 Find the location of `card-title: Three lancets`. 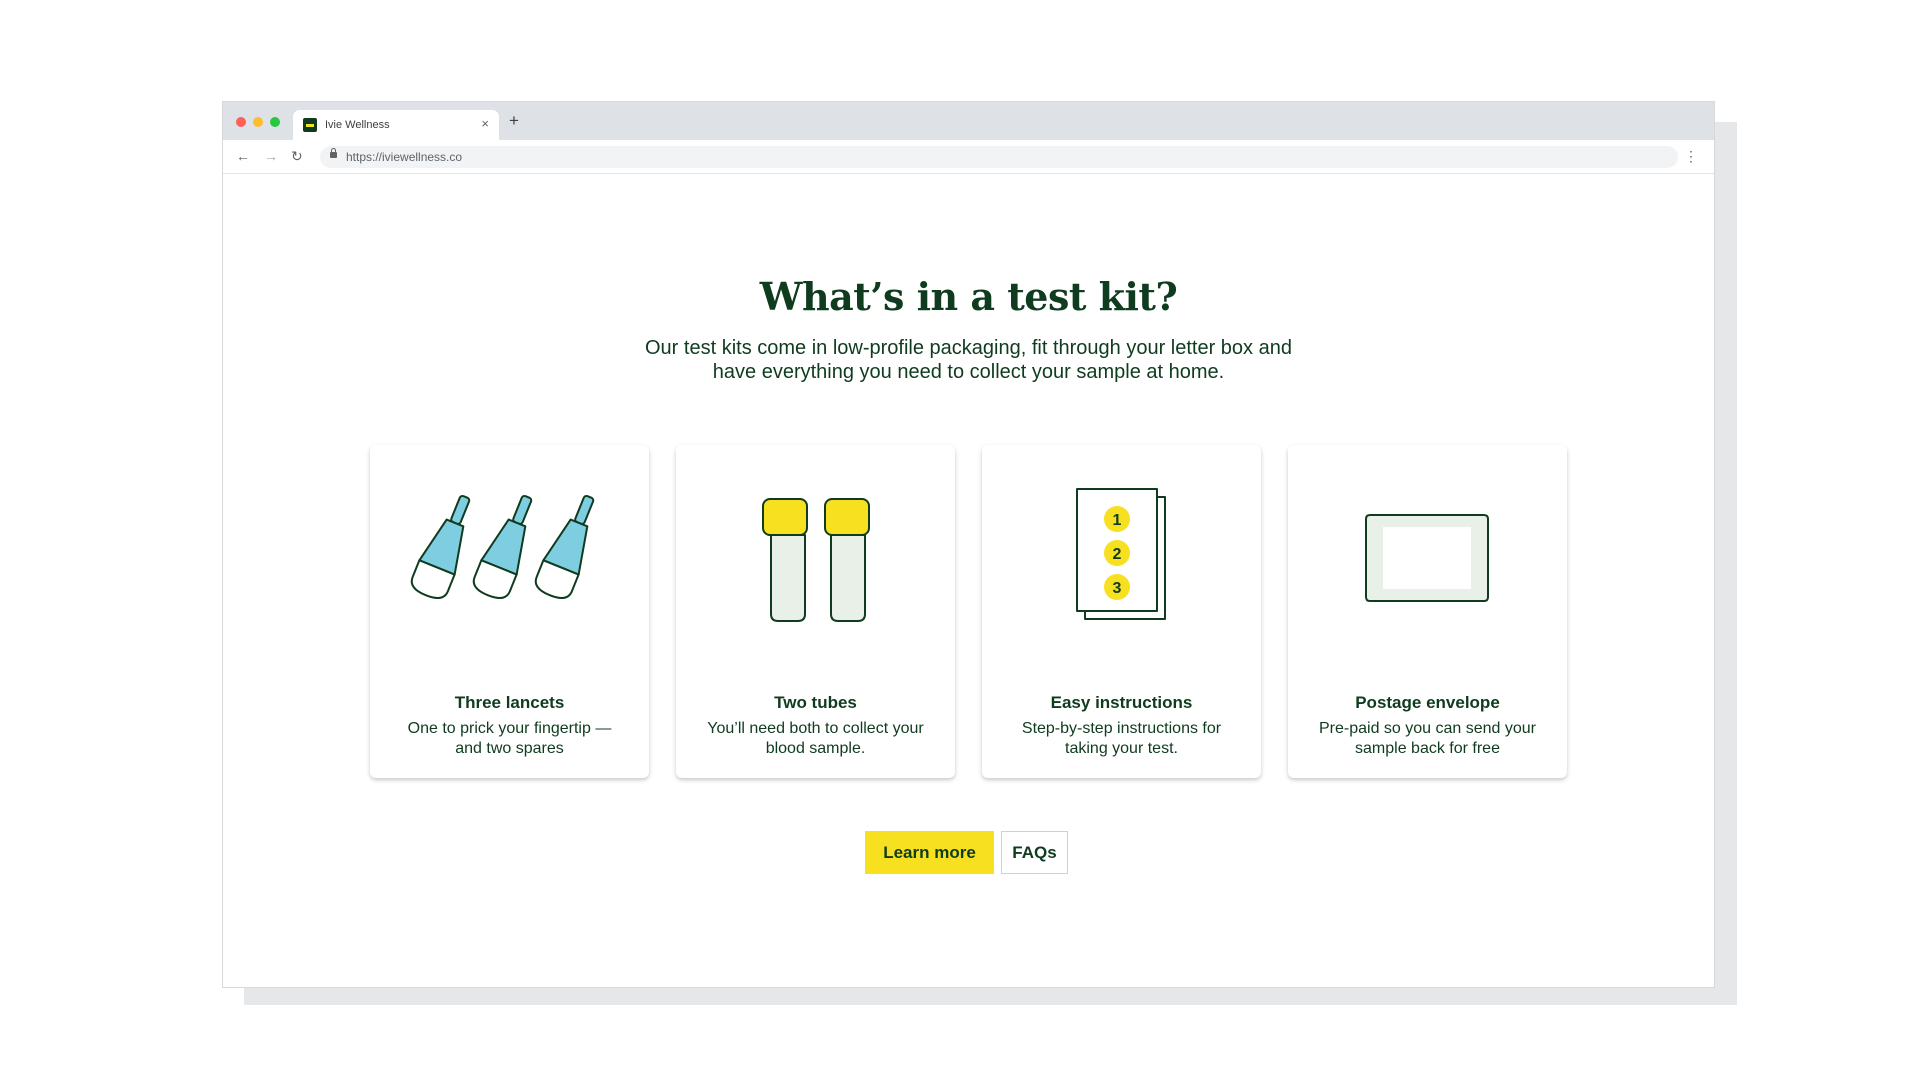

card-title: Three lancets is located at coordinates (509, 702).